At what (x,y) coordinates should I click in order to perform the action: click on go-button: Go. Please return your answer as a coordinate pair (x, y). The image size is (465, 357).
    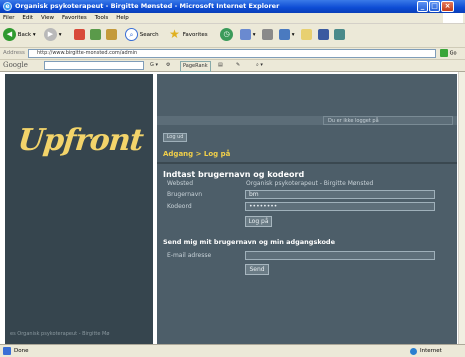
    Looking at the image, I should click on (451, 53).